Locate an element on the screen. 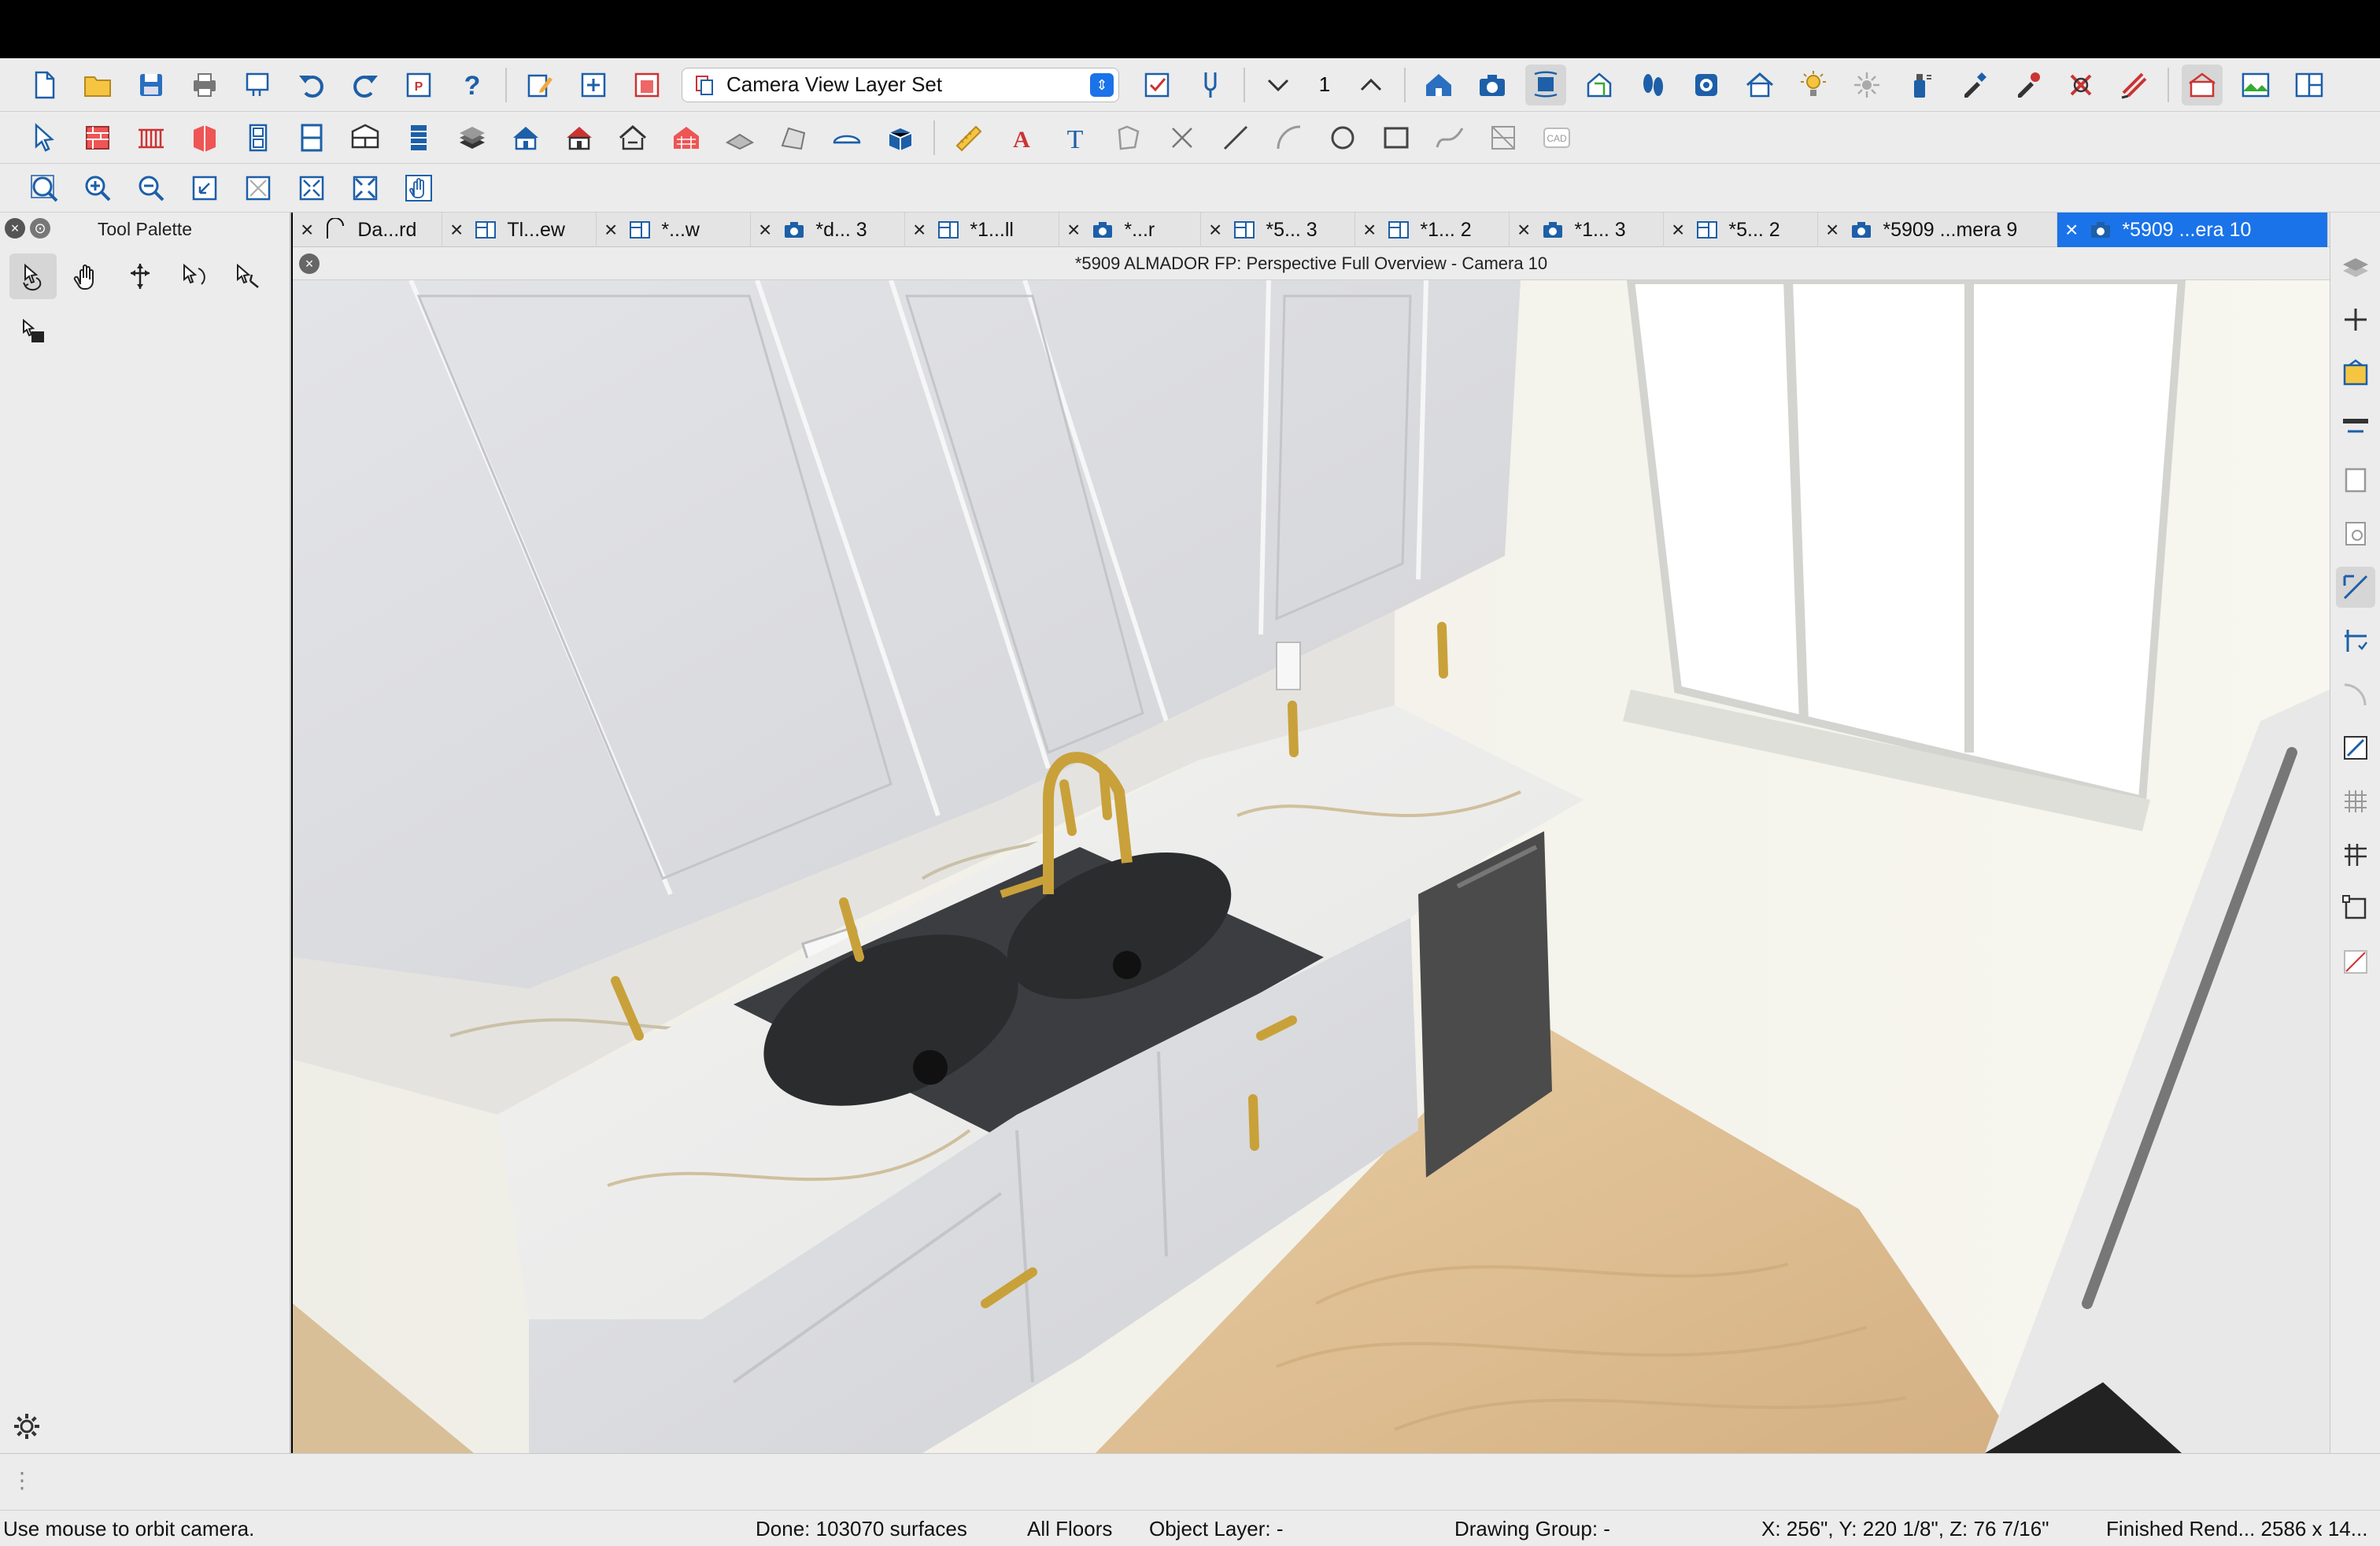 The width and height of the screenshot is (2380, 1546). text-arrow-icon: A is located at coordinates (1021, 137).